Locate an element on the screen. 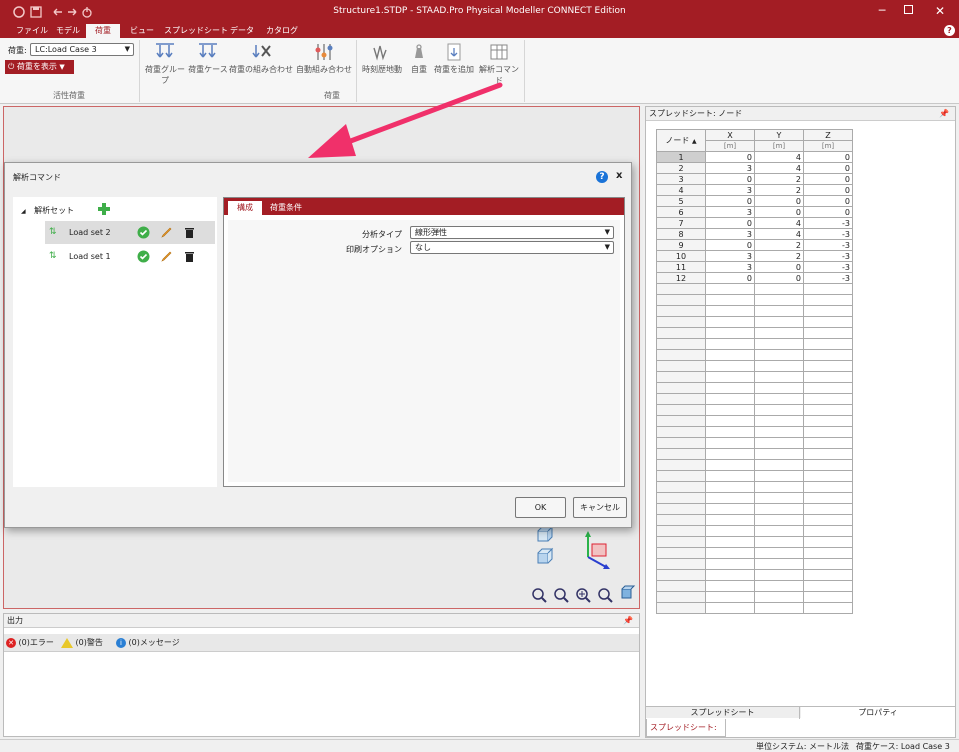 The height and width of the screenshot is (752, 959). check-icon is located at coordinates (143, 232).